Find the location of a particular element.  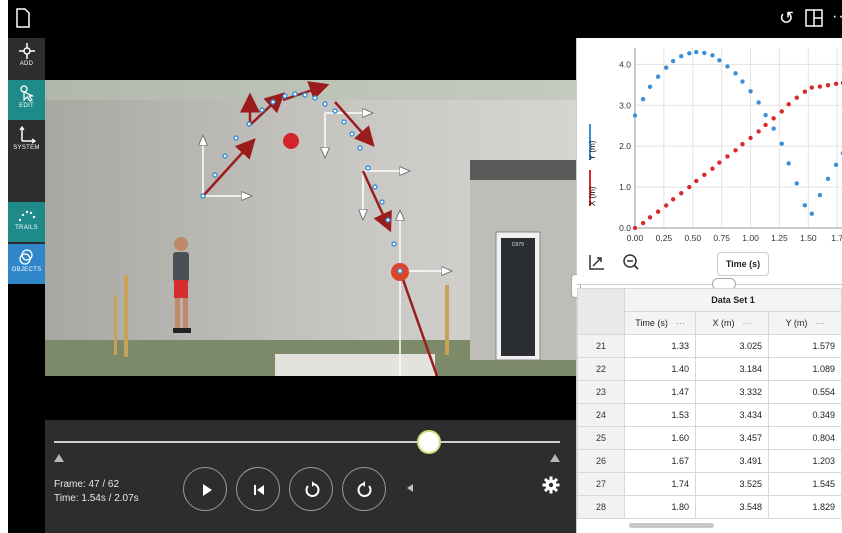

trails-icon is located at coordinates (26, 216).